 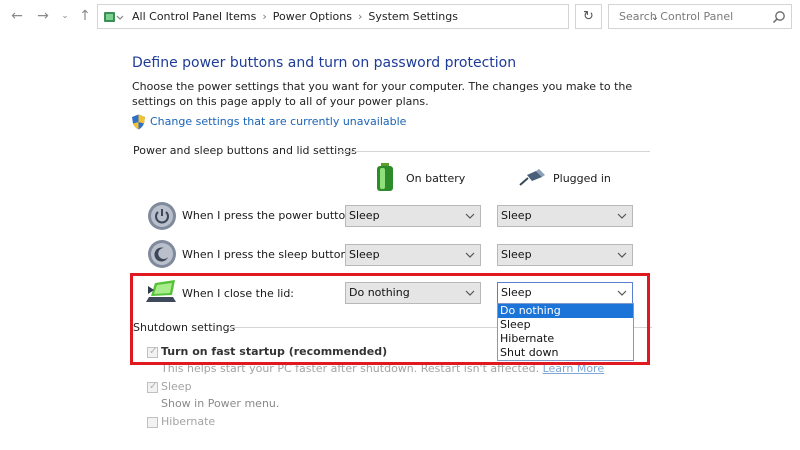 I want to click on back-arrow-icon: ←, so click(x=17, y=16).